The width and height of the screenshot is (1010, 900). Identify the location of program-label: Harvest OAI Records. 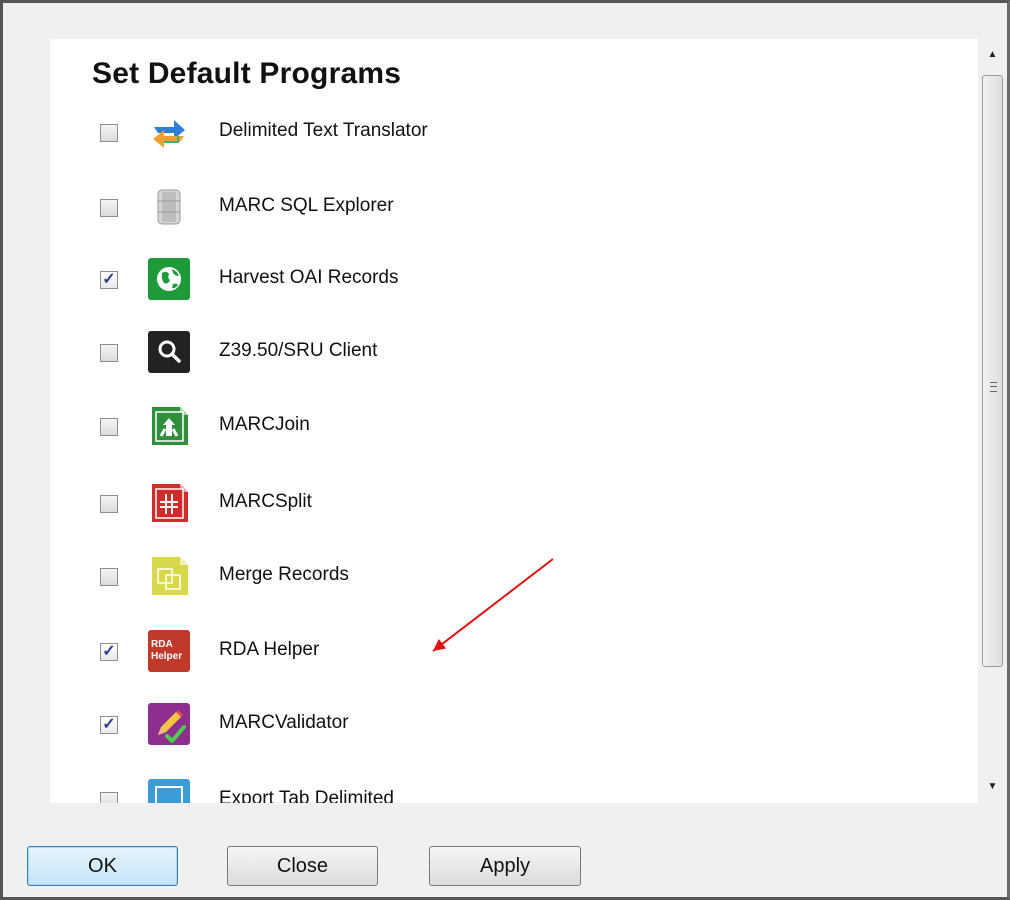
(309, 277).